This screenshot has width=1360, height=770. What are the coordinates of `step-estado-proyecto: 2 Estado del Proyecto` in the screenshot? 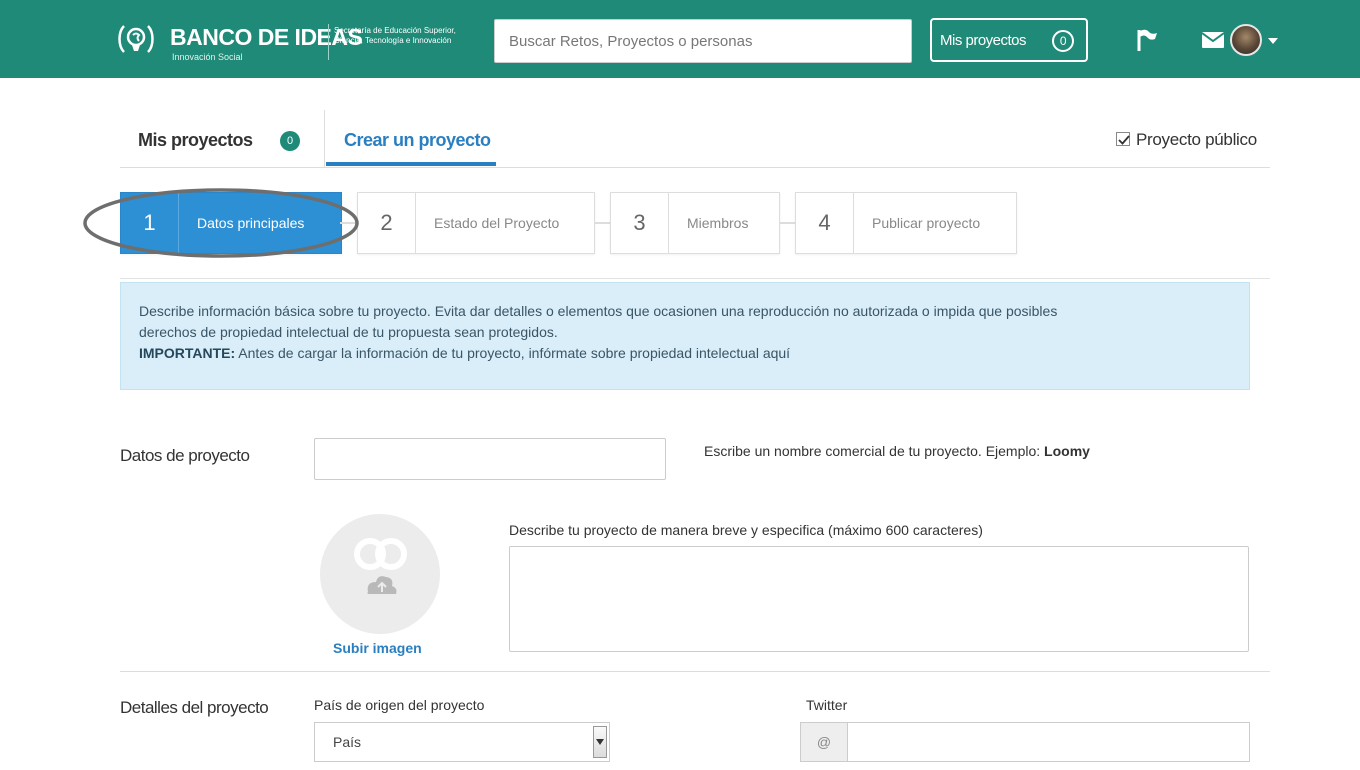 It's located at (476, 223).